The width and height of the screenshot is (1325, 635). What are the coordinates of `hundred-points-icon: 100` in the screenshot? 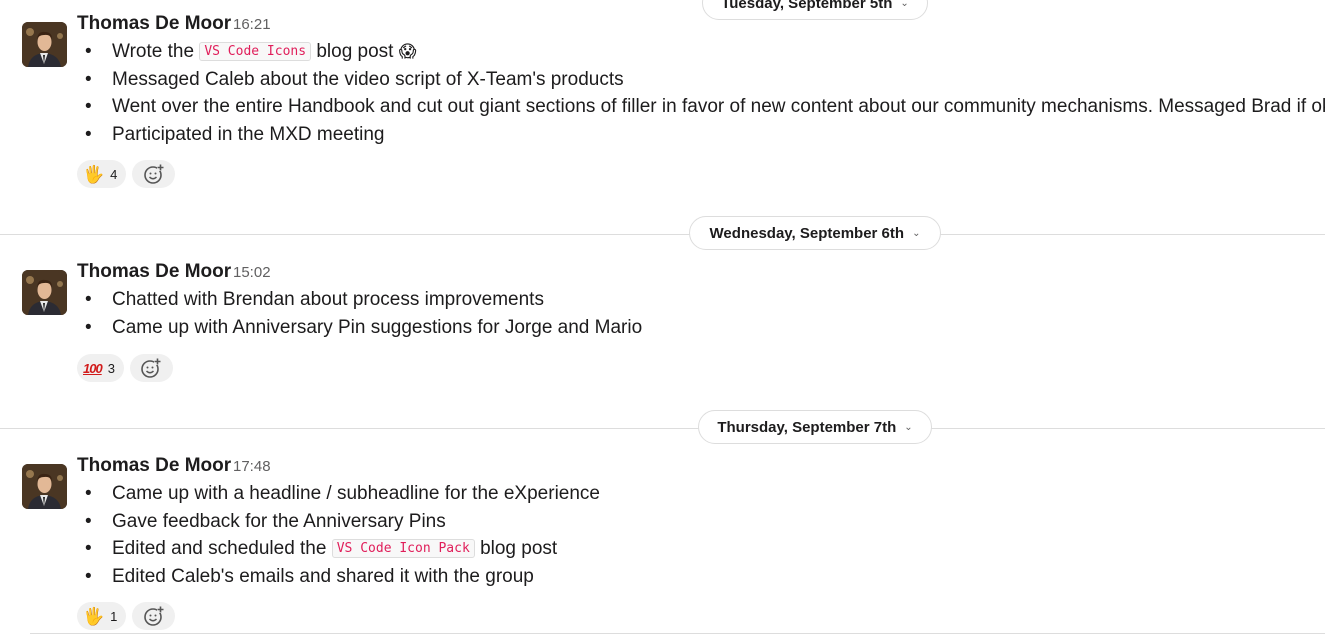 It's located at (93, 368).